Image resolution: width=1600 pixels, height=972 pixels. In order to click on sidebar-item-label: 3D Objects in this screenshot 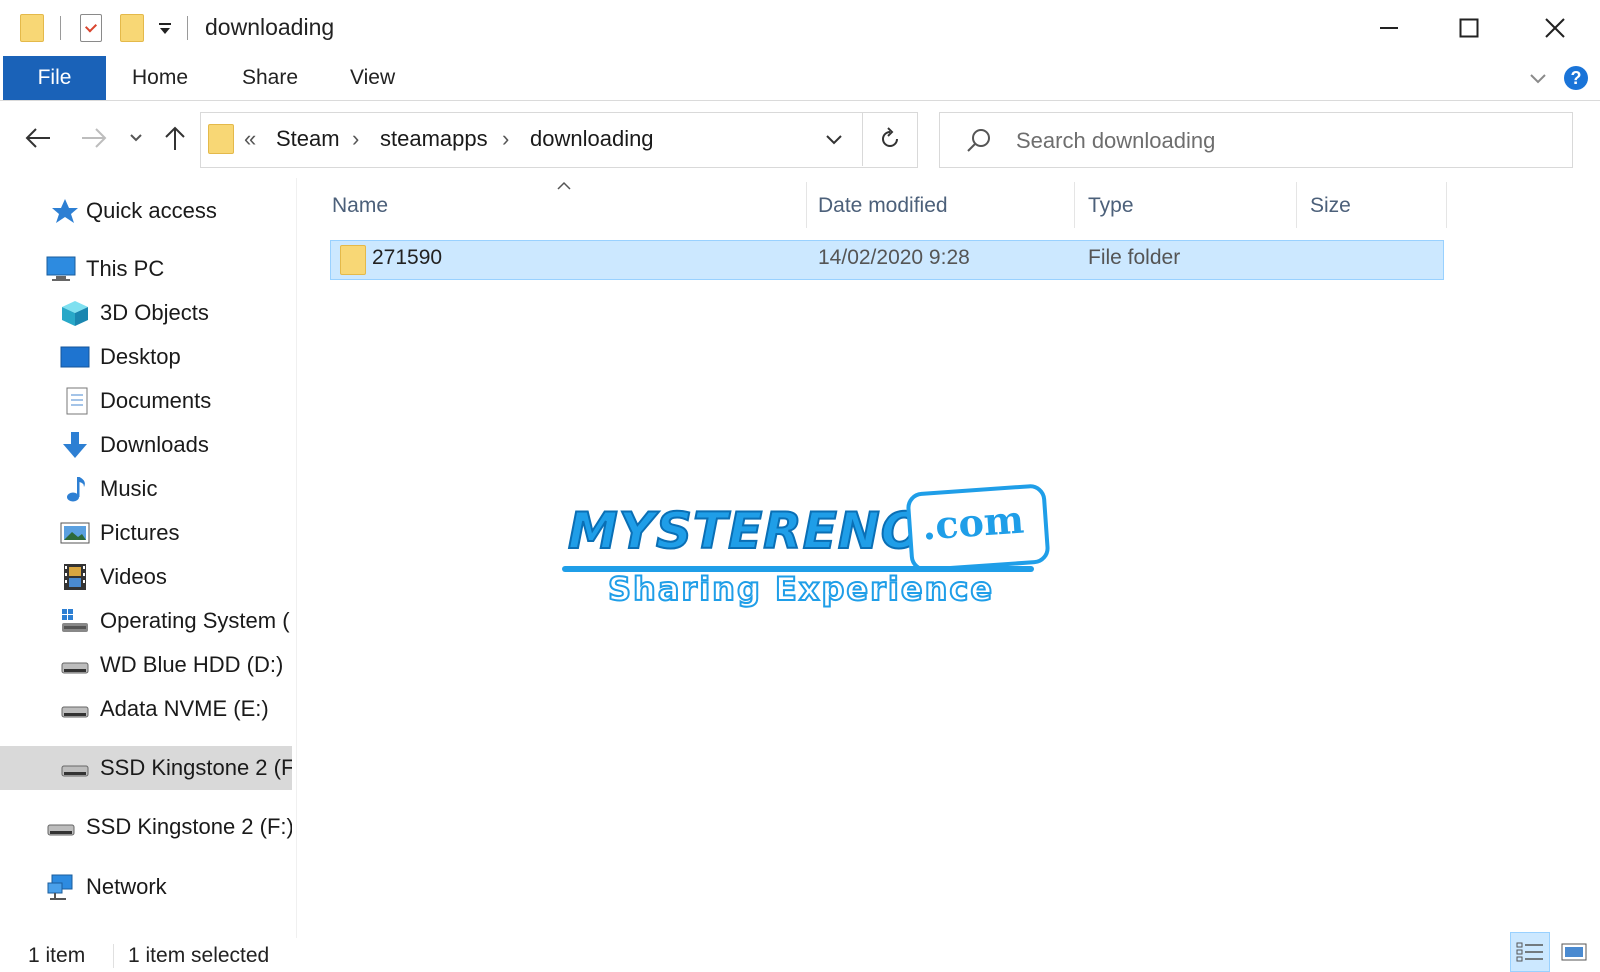, I will do `click(154, 312)`.